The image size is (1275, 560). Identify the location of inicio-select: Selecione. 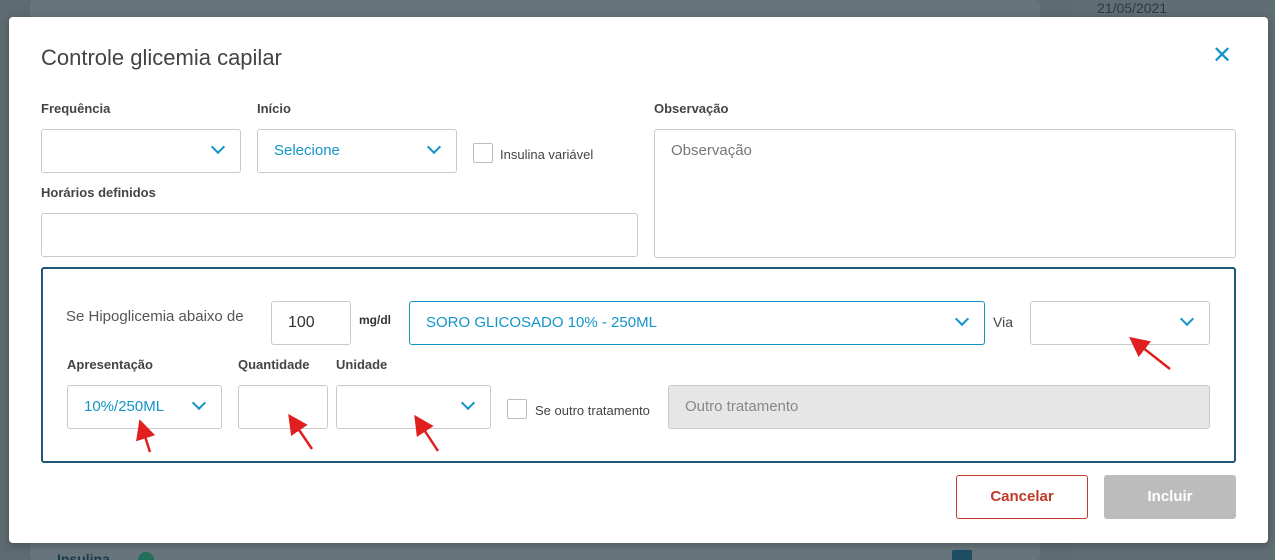
(357, 151).